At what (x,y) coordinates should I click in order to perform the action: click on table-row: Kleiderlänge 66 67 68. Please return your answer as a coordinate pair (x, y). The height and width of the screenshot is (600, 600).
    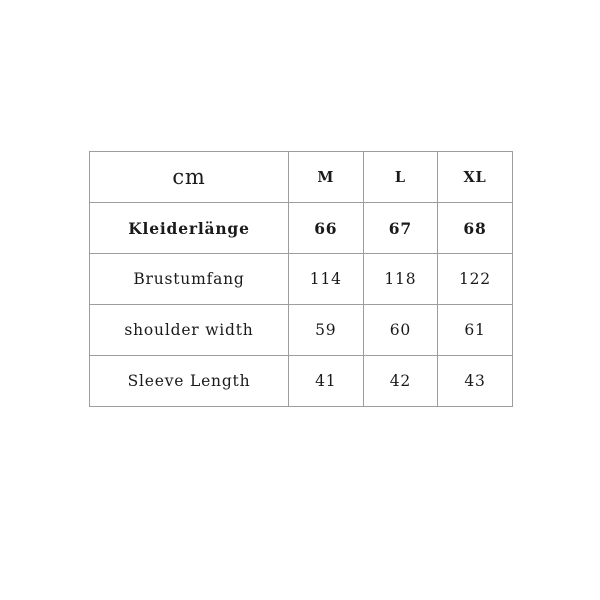
    Looking at the image, I should click on (301, 228).